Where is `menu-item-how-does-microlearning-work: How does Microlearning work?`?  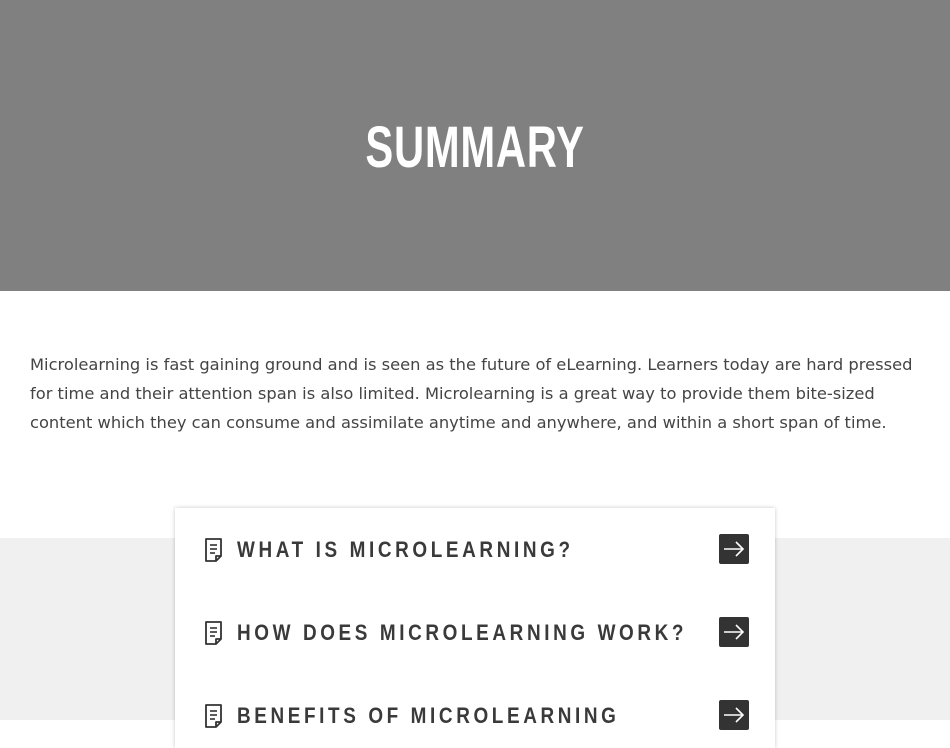 menu-item-how-does-microlearning-work: How does Microlearning work? is located at coordinates (475, 633).